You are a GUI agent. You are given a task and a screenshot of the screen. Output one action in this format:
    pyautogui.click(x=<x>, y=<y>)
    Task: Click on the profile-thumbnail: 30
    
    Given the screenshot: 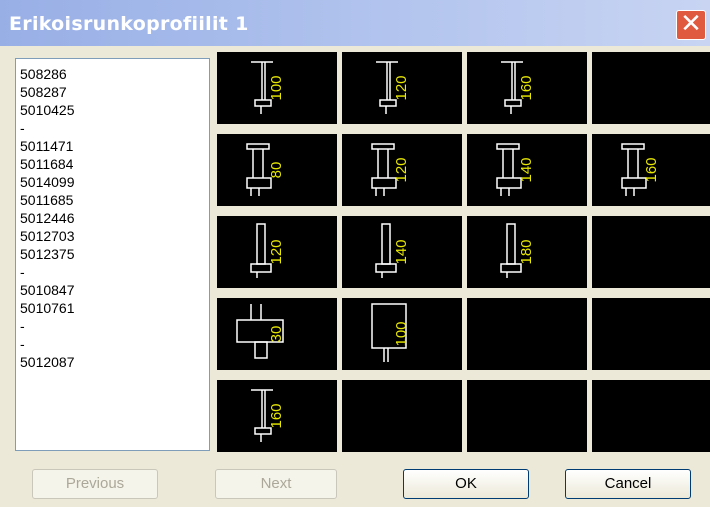 What is the action you would take?
    pyautogui.click(x=277, y=334)
    